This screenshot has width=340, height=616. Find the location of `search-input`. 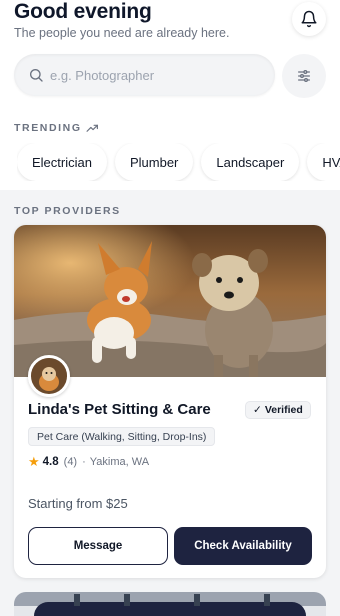

search-input is located at coordinates (157, 75).